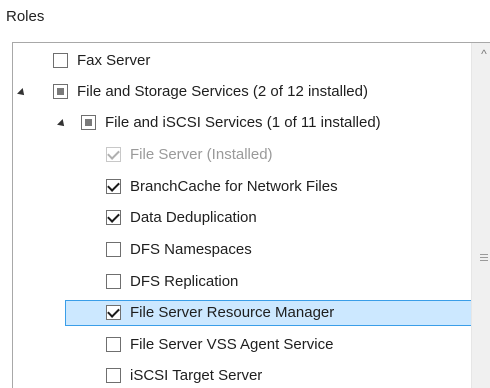 Image resolution: width=490 pixels, height=388 pixels. Describe the element at coordinates (193, 217) in the screenshot. I see `role-label: Data Deduplication` at that location.